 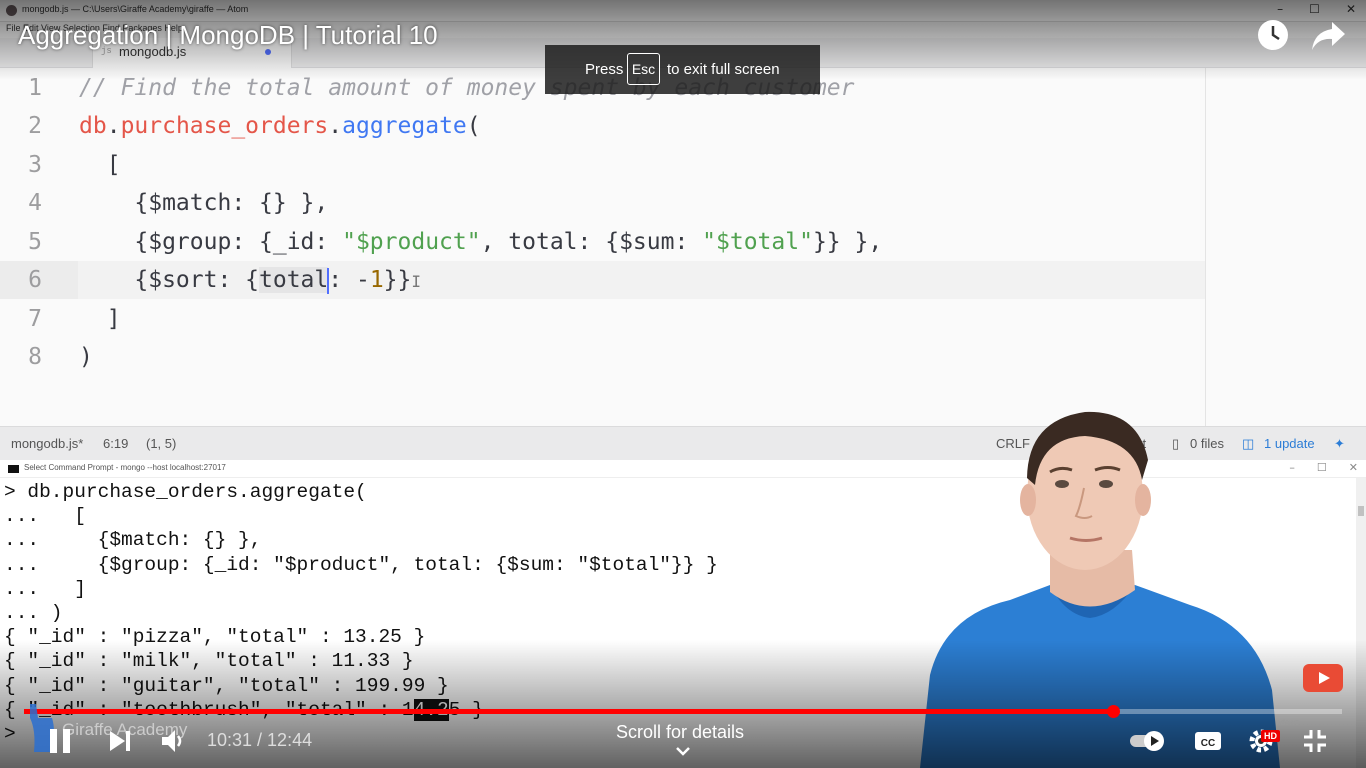 I want to click on chevron-down-icon, so click(x=683, y=752).